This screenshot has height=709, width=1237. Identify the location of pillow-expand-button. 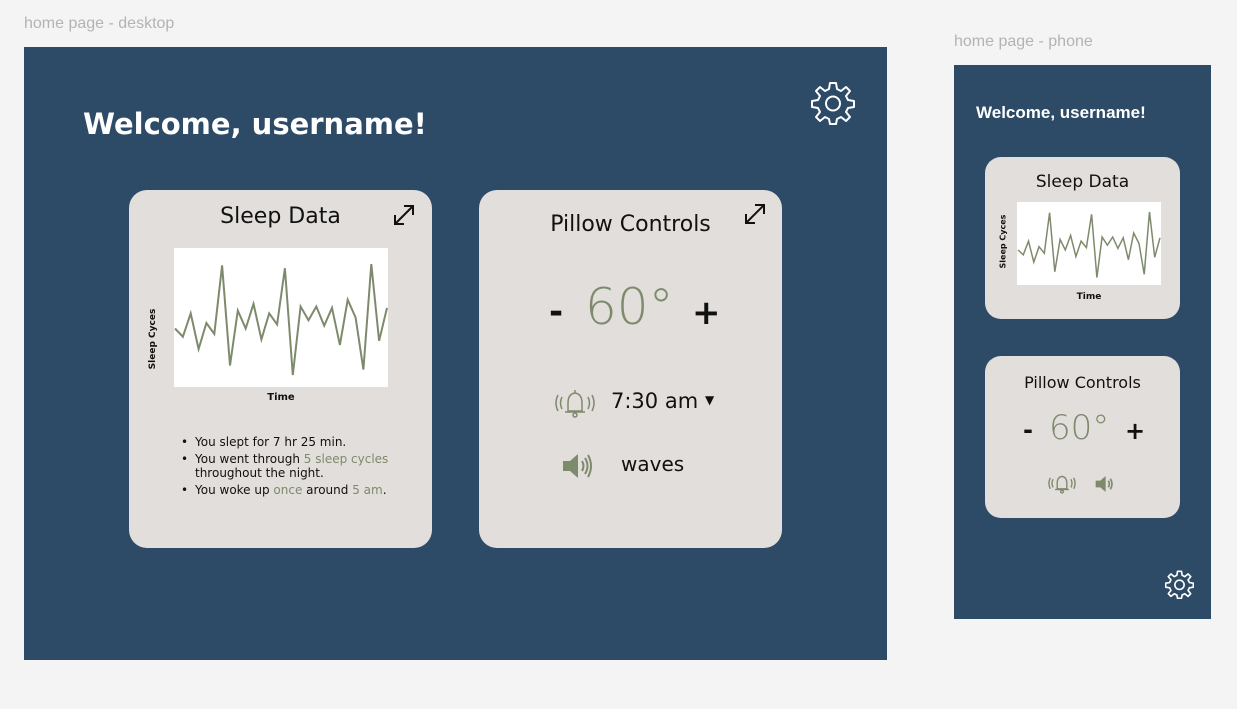
(755, 214).